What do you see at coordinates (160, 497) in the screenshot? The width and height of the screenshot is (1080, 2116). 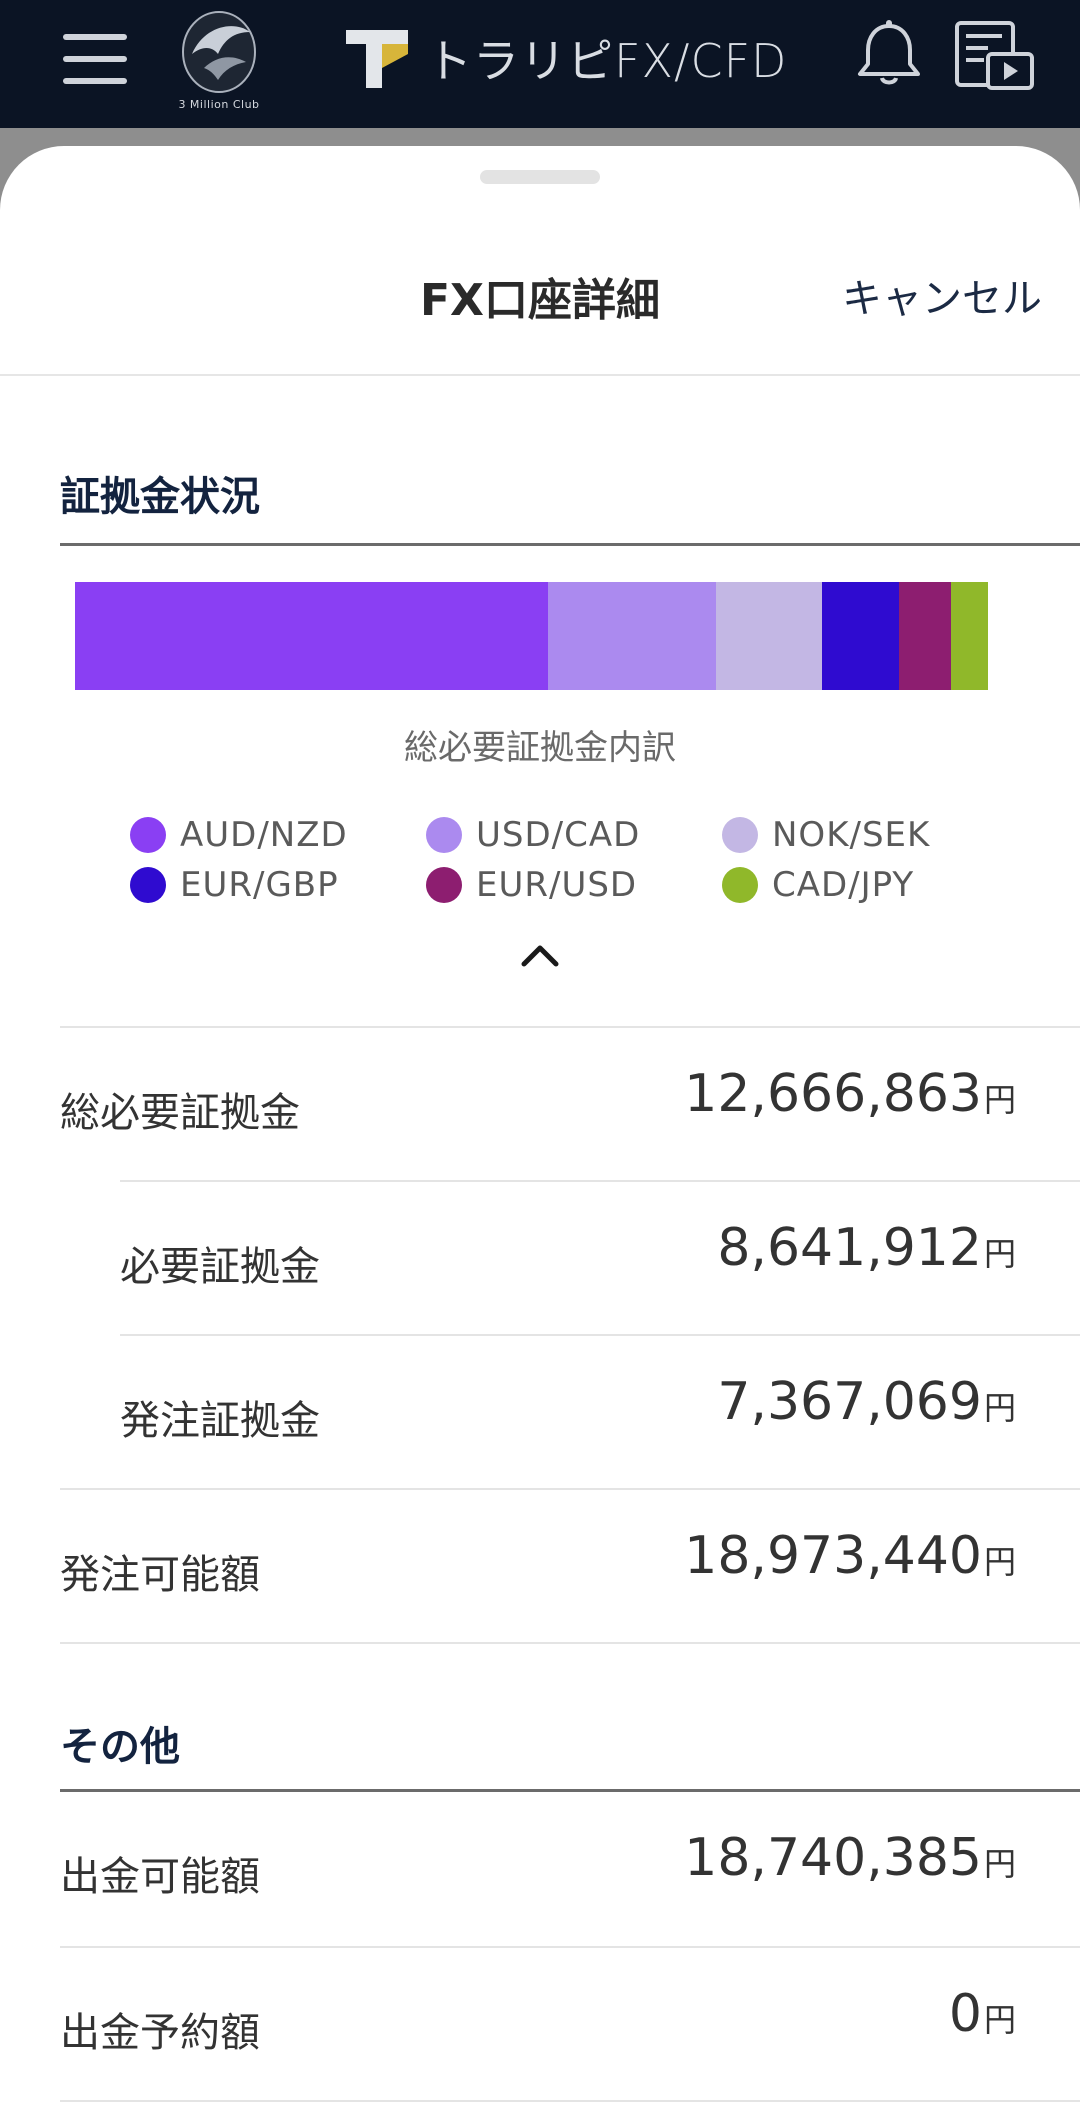 I see `margin-section-title: 証拠金状況` at bounding box center [160, 497].